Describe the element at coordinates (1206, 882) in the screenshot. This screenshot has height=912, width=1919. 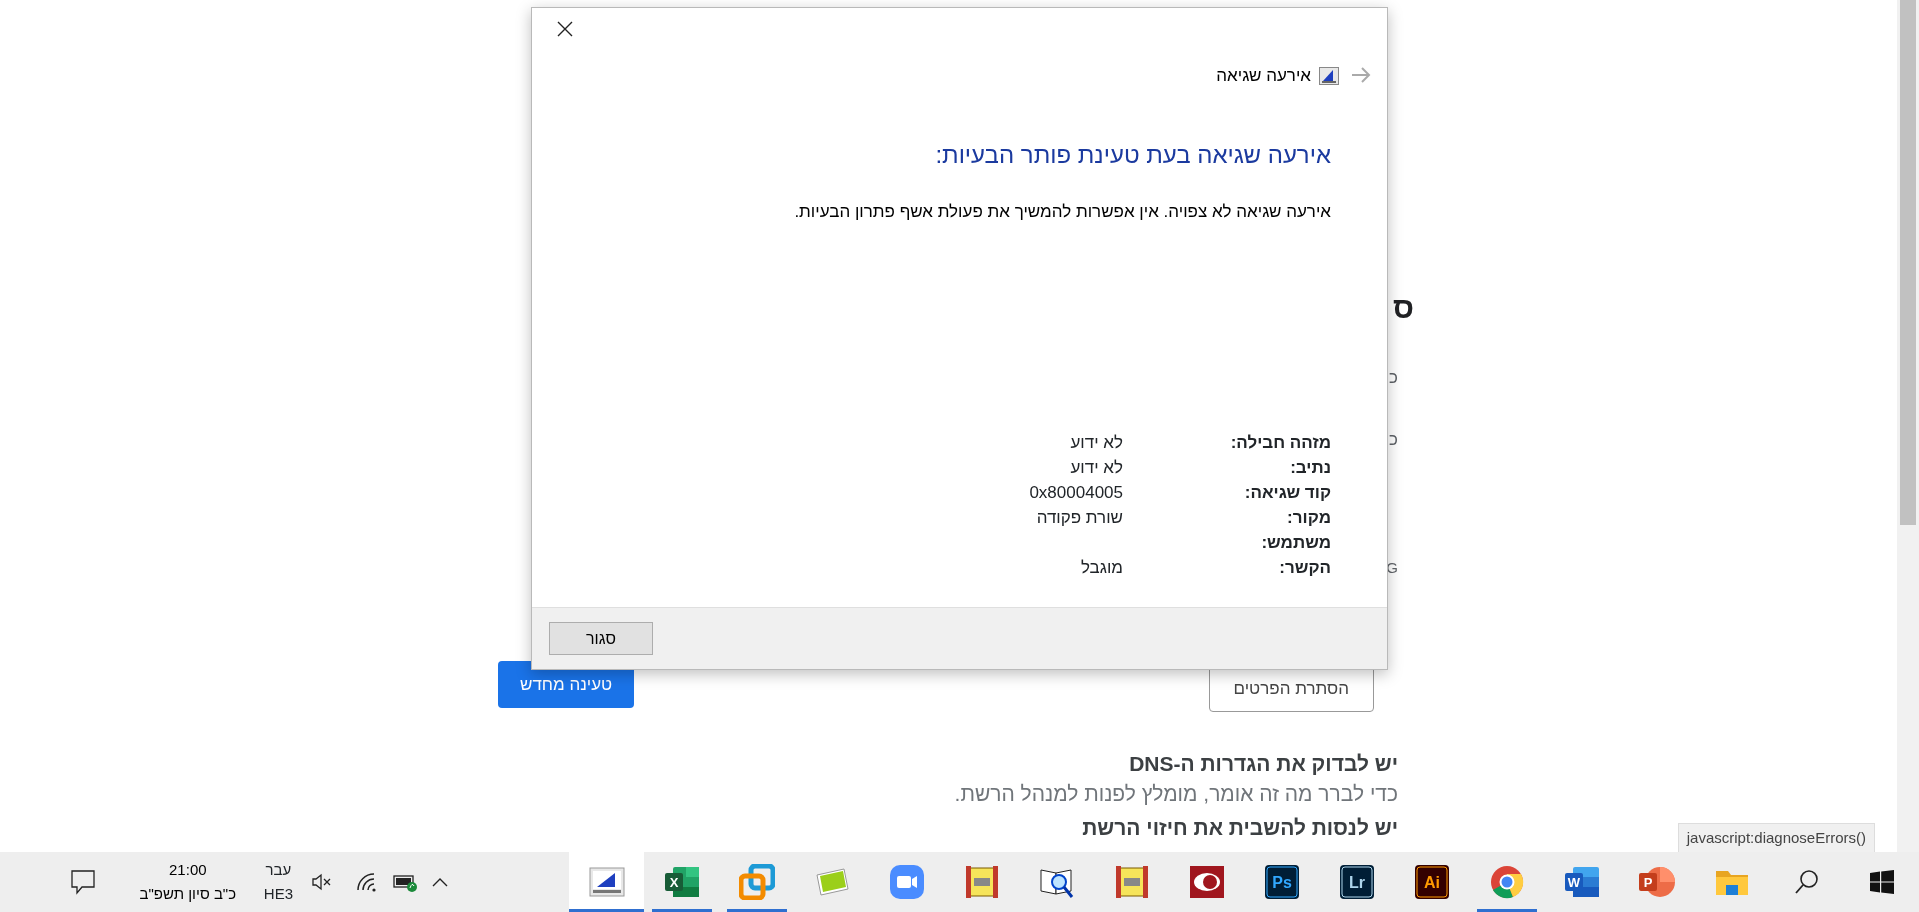
I see `eye-icon` at that location.